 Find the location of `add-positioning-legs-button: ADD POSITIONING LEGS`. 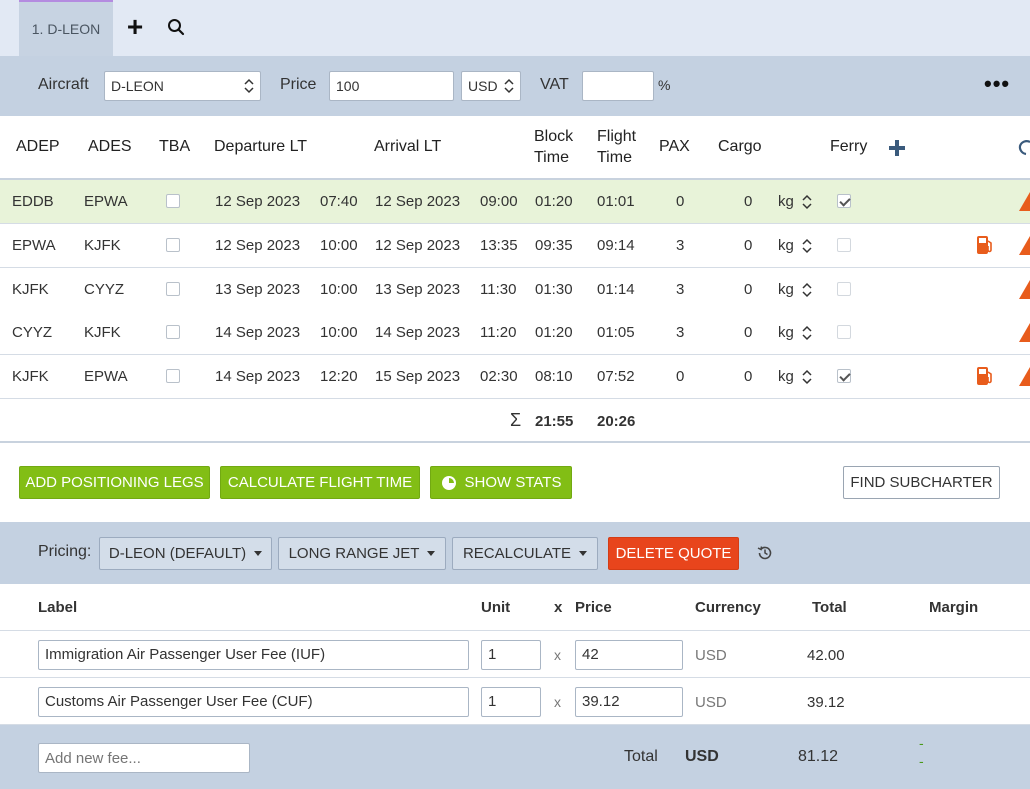

add-positioning-legs-button: ADD POSITIONING LEGS is located at coordinates (114, 482).